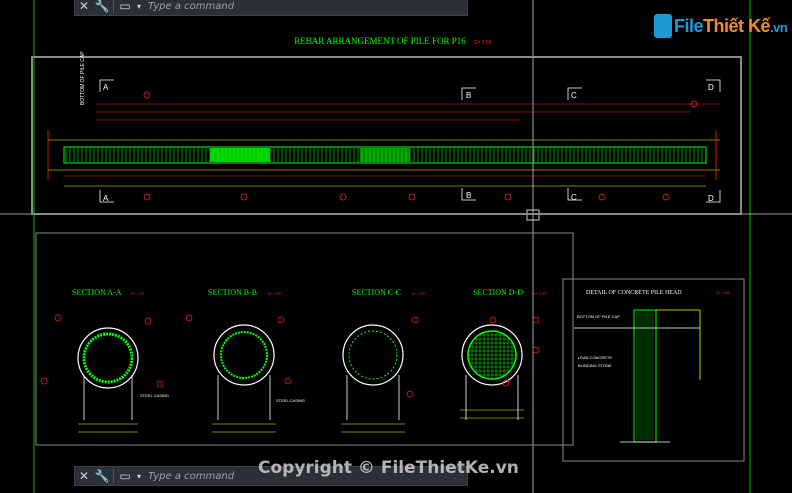 This screenshot has height=493, width=792. Describe the element at coordinates (595, 357) in the screenshot. I see `svg-text: LEAN CONCRETE` at that location.